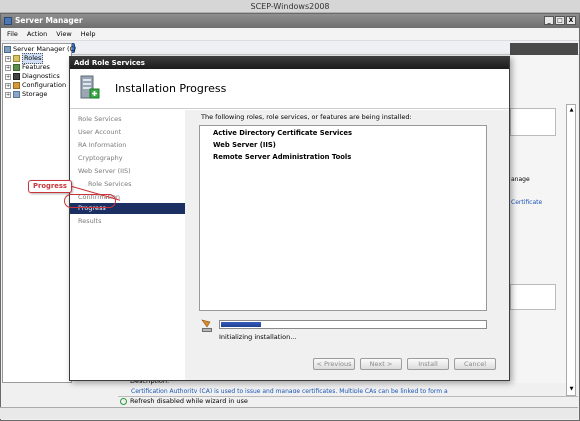 The image size is (580, 421). Describe the element at coordinates (520, 179) in the screenshot. I see `details-text: anage` at that location.